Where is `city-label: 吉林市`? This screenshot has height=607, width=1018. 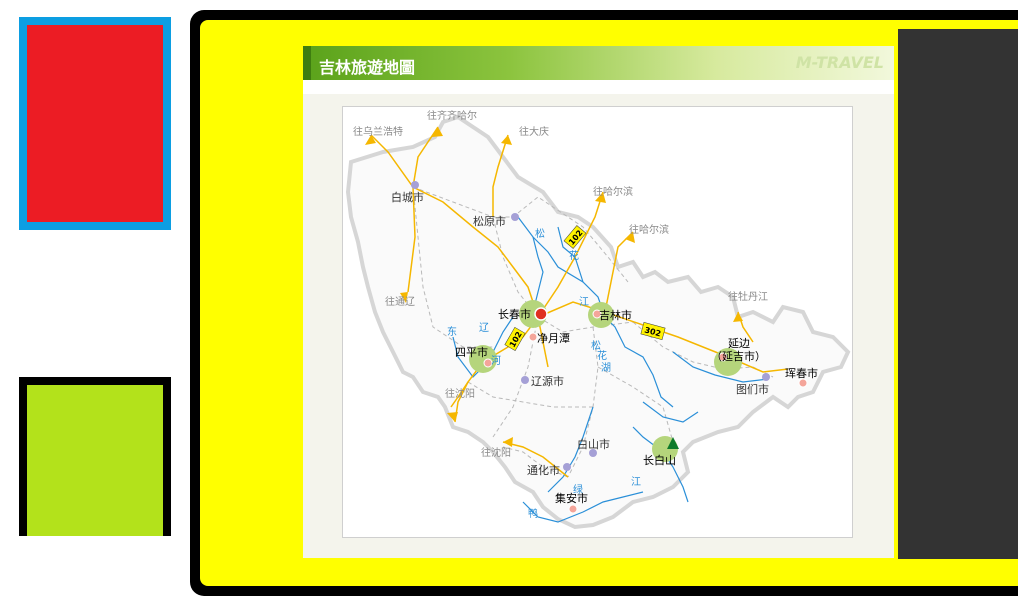 city-label: 吉林市 is located at coordinates (615, 315).